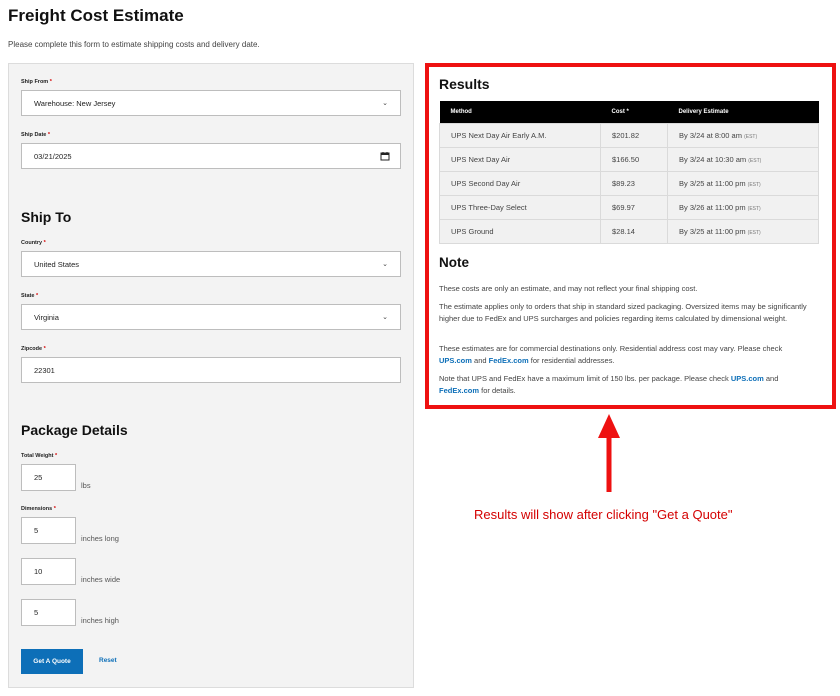 This screenshot has height=696, width=840. Describe the element at coordinates (634, 183) in the screenshot. I see `cost-cell: $89.23` at that location.